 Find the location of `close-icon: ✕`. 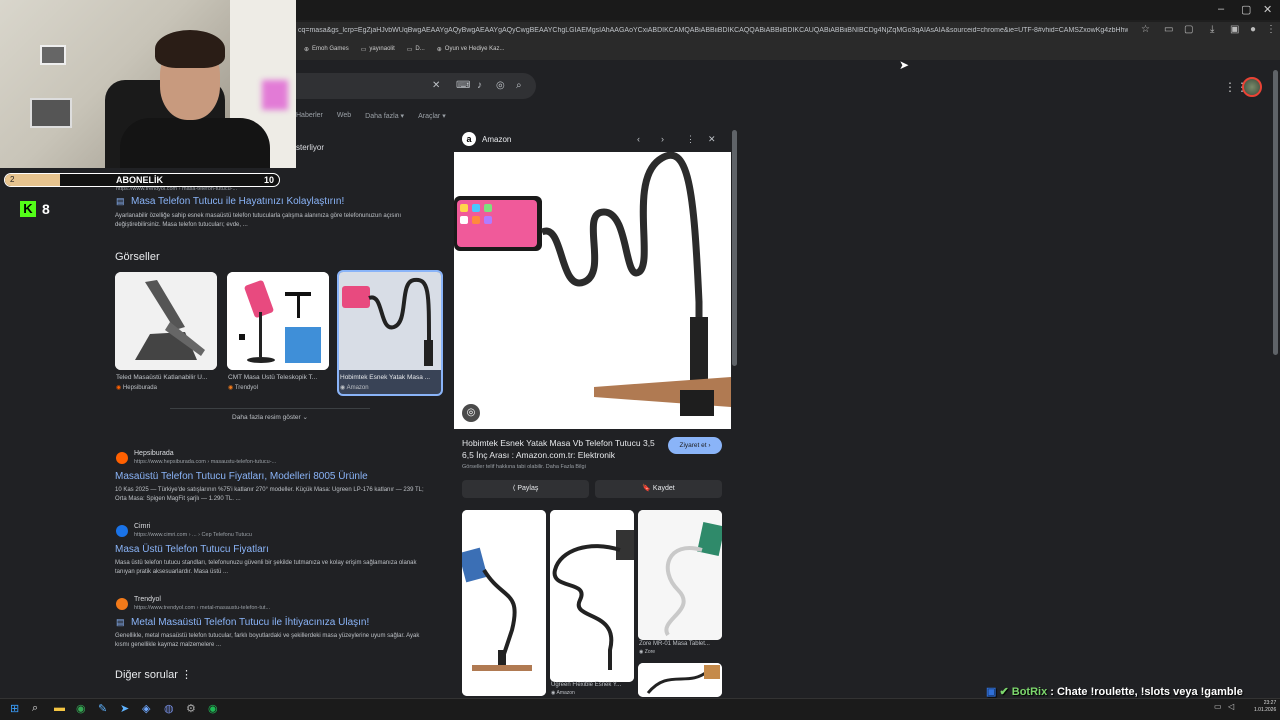

close-icon: ✕ is located at coordinates (712, 139).